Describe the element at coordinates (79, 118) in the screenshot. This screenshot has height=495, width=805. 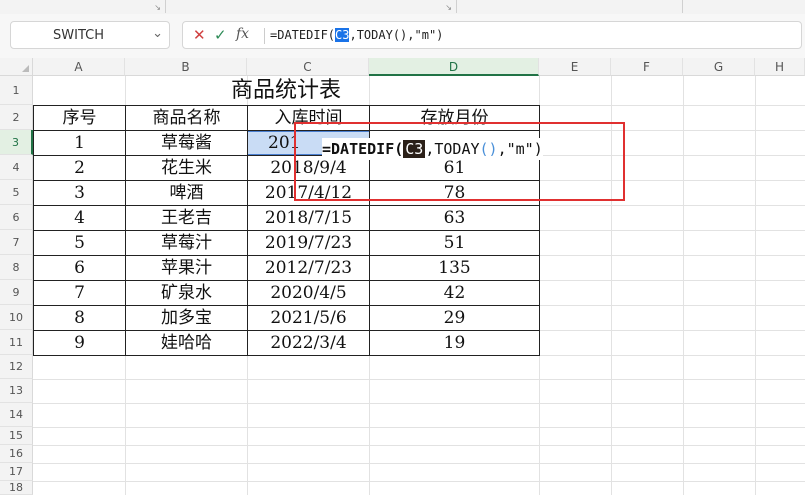
I see `header-cell: 序号` at that location.